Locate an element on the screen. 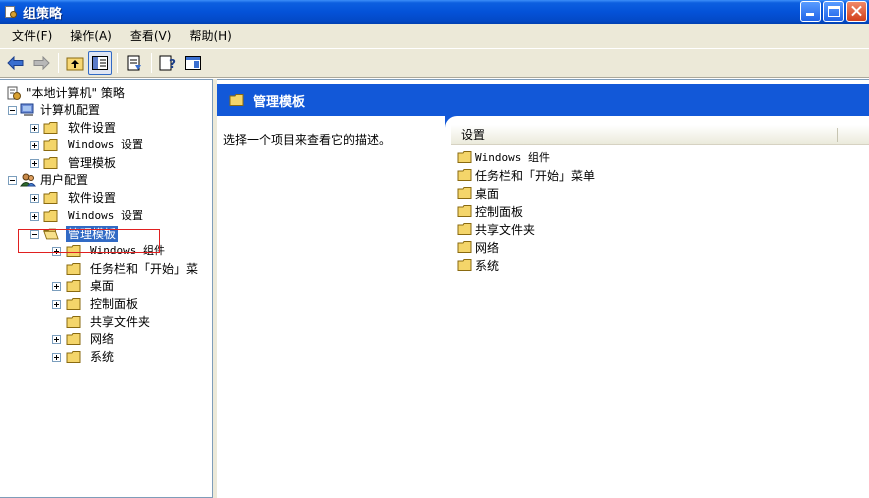  group-policy-app-icon is located at coordinates (11, 12).